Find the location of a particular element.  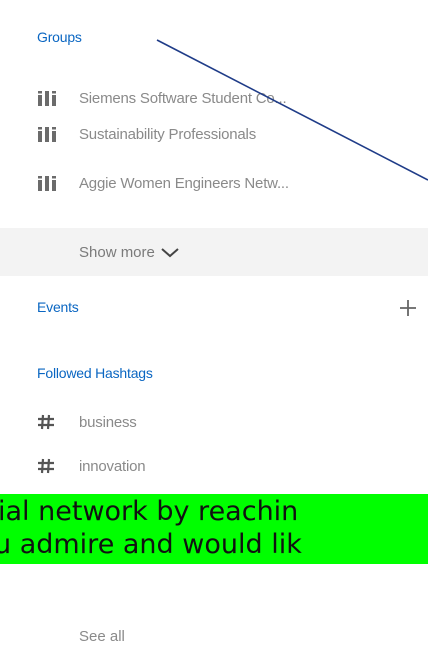

hashtag-item-innovation: innovation is located at coordinates (91, 466).